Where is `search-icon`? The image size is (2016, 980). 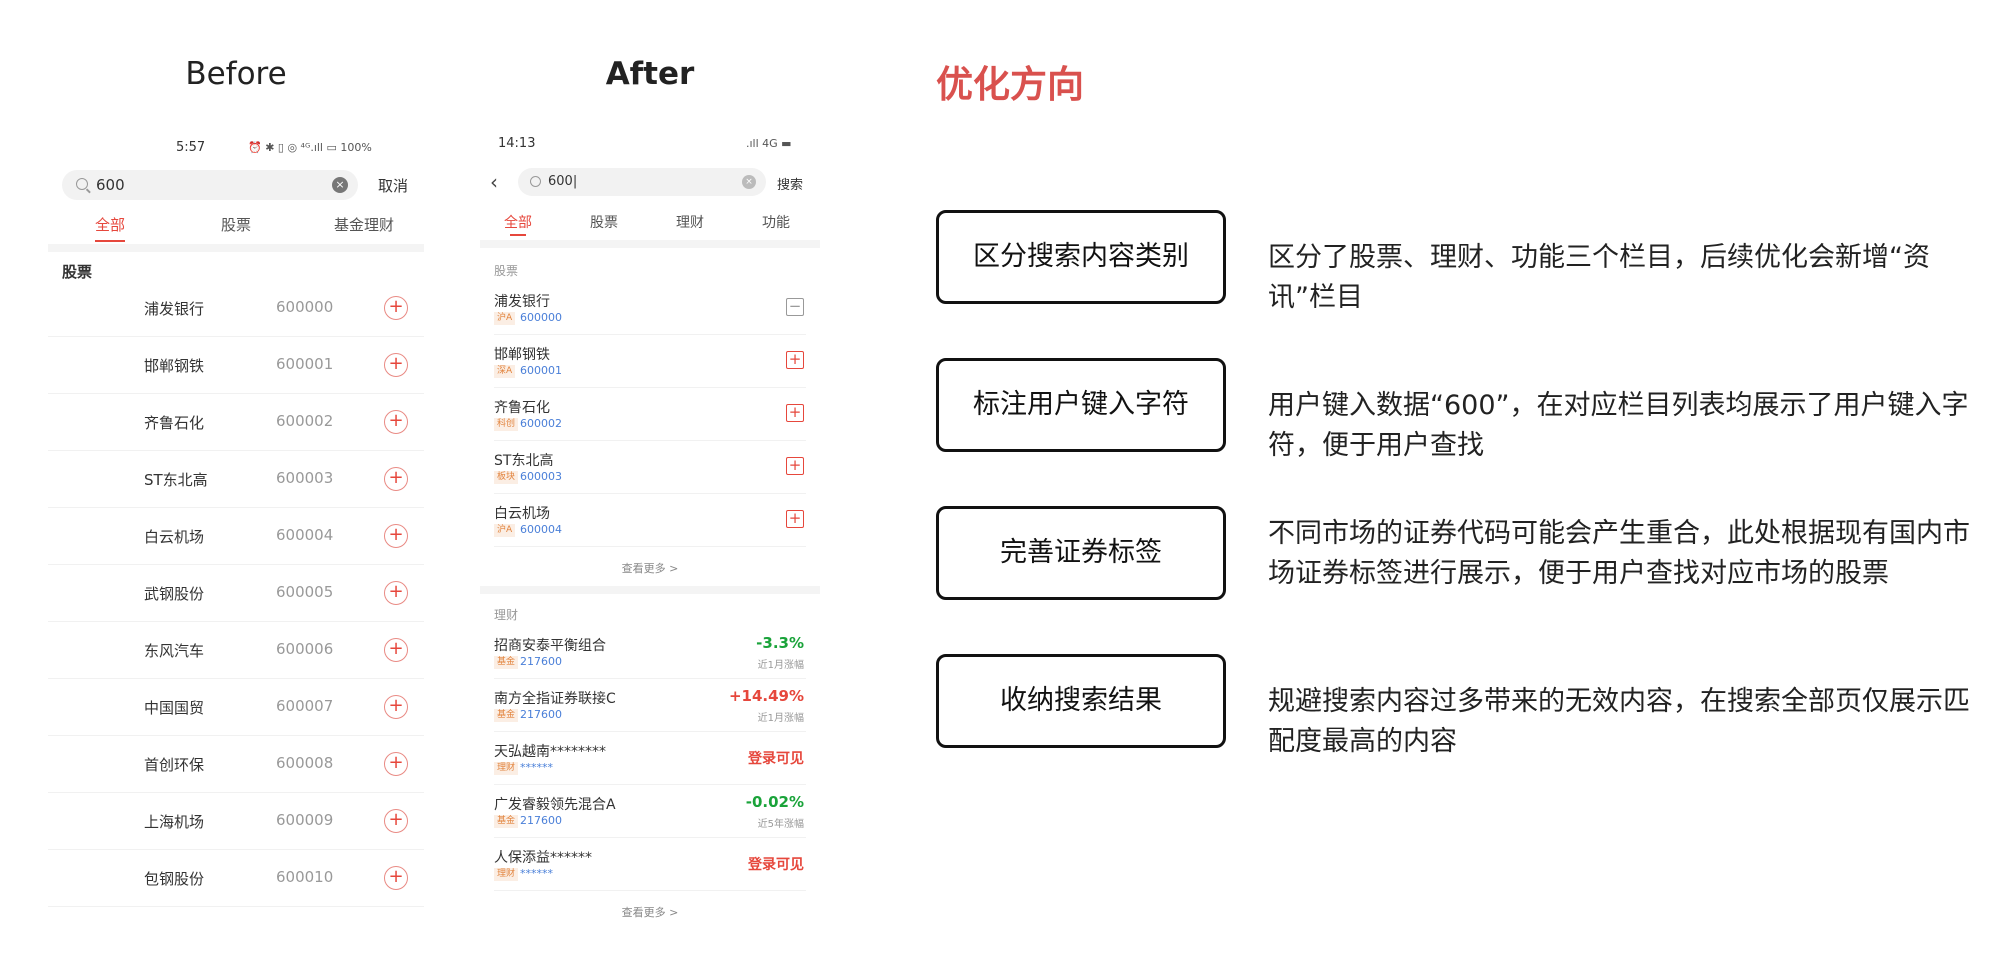
search-icon is located at coordinates (82, 184).